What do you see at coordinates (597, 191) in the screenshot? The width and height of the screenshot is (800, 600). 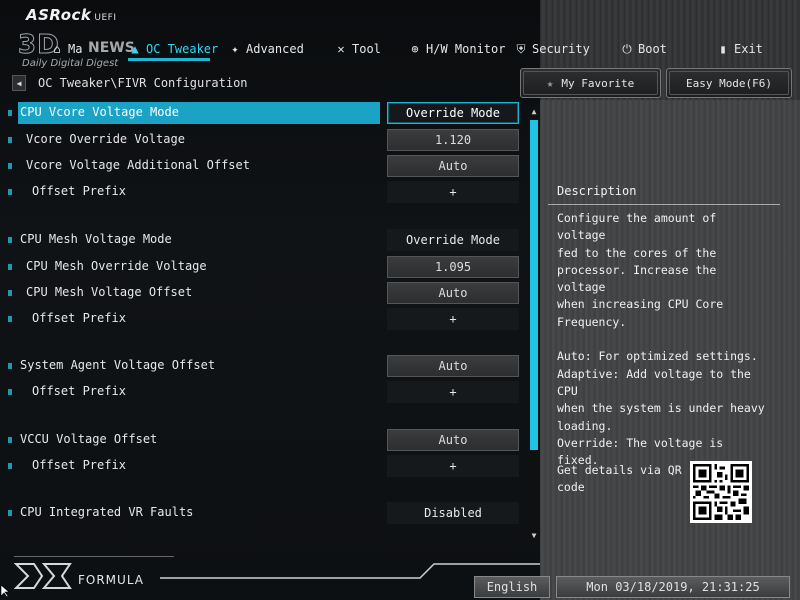 I see `description-title: Description` at bounding box center [597, 191].